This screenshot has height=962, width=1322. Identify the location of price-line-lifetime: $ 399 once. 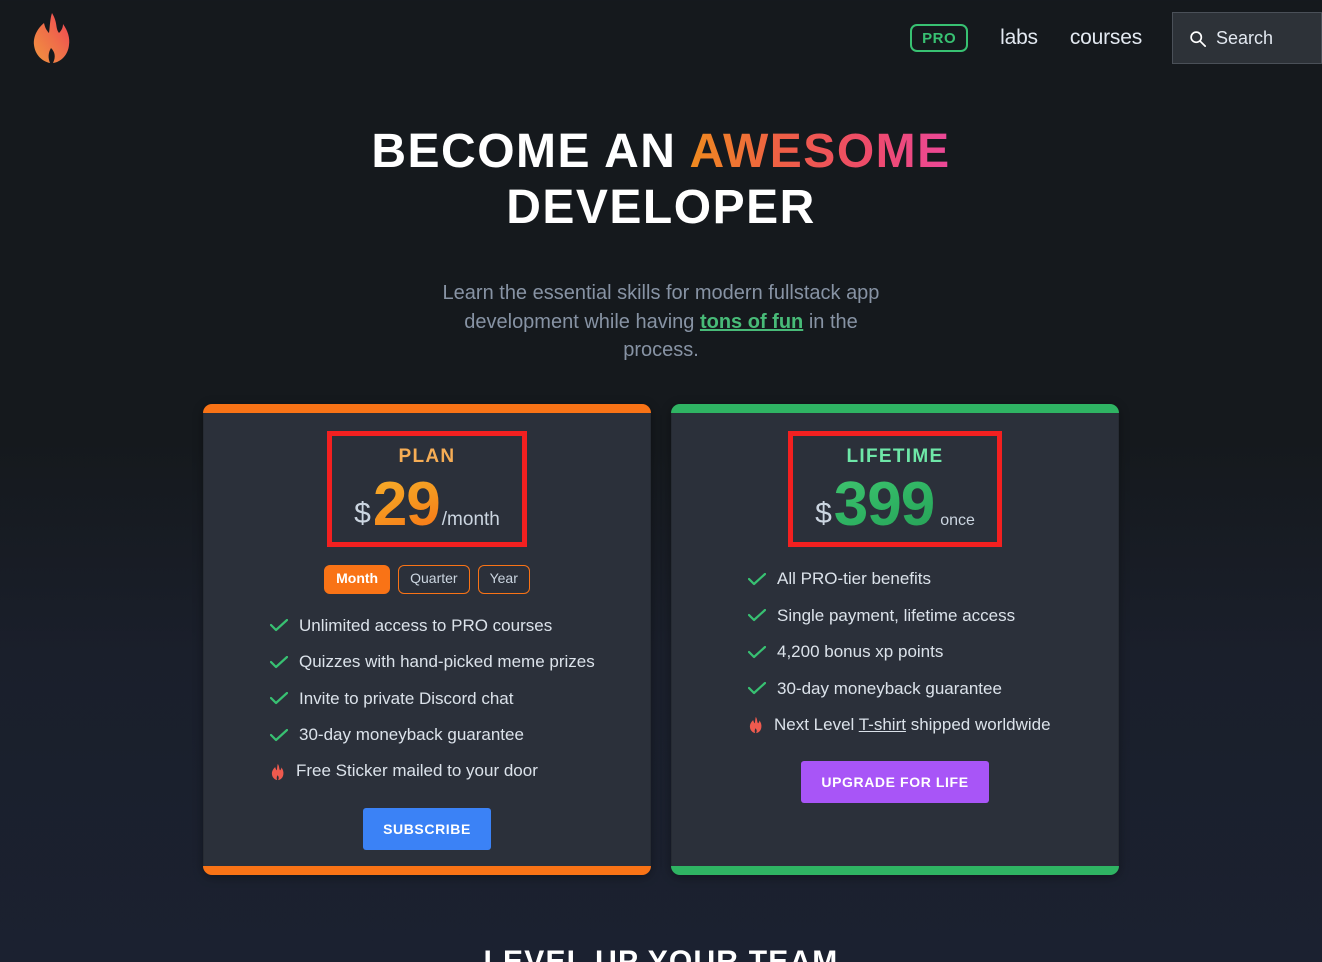
(895, 504).